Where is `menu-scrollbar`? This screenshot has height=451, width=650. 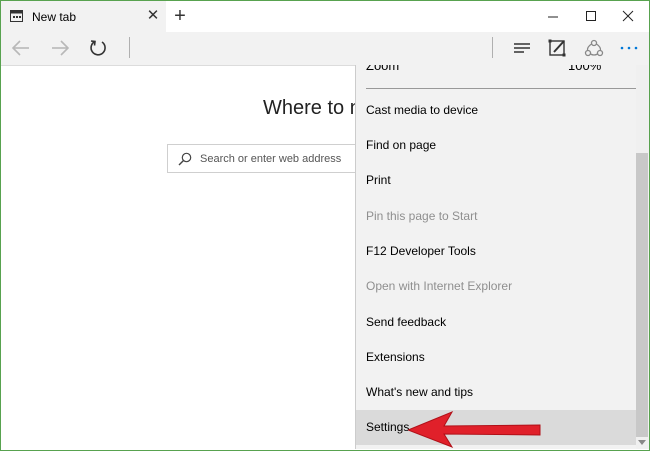 menu-scrollbar is located at coordinates (642, 257).